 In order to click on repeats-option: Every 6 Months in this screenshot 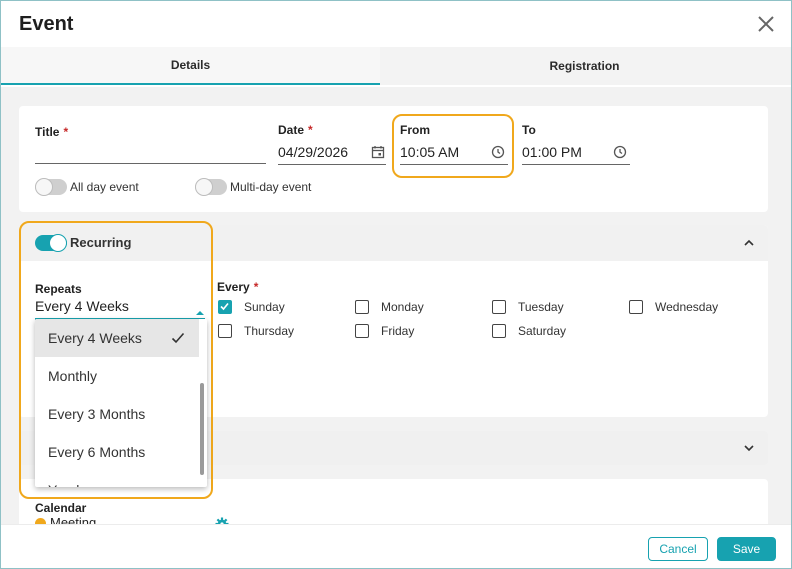, I will do `click(117, 452)`.